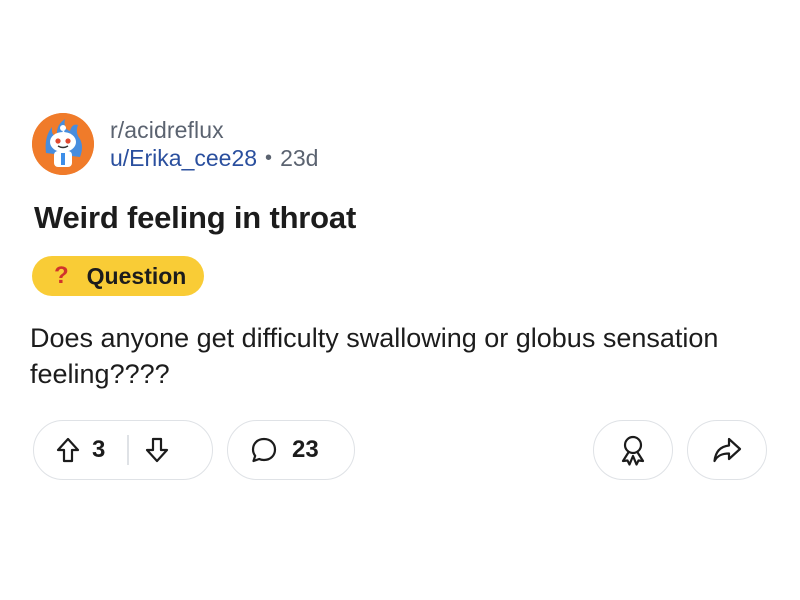 This screenshot has height=600, width=800. I want to click on subreddit-avatar, so click(63, 144).